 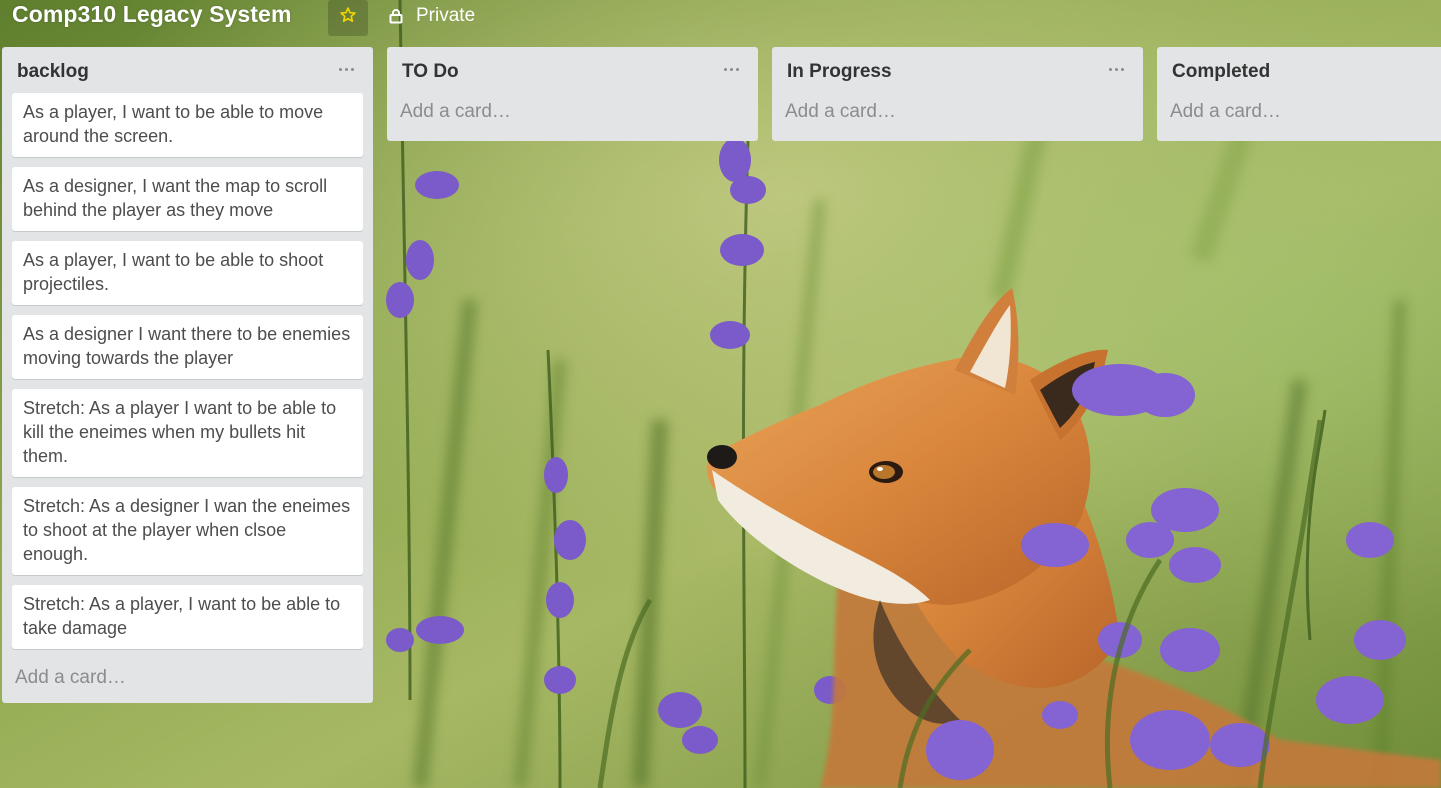 What do you see at coordinates (430, 72) in the screenshot?
I see `list-title: TO Do` at bounding box center [430, 72].